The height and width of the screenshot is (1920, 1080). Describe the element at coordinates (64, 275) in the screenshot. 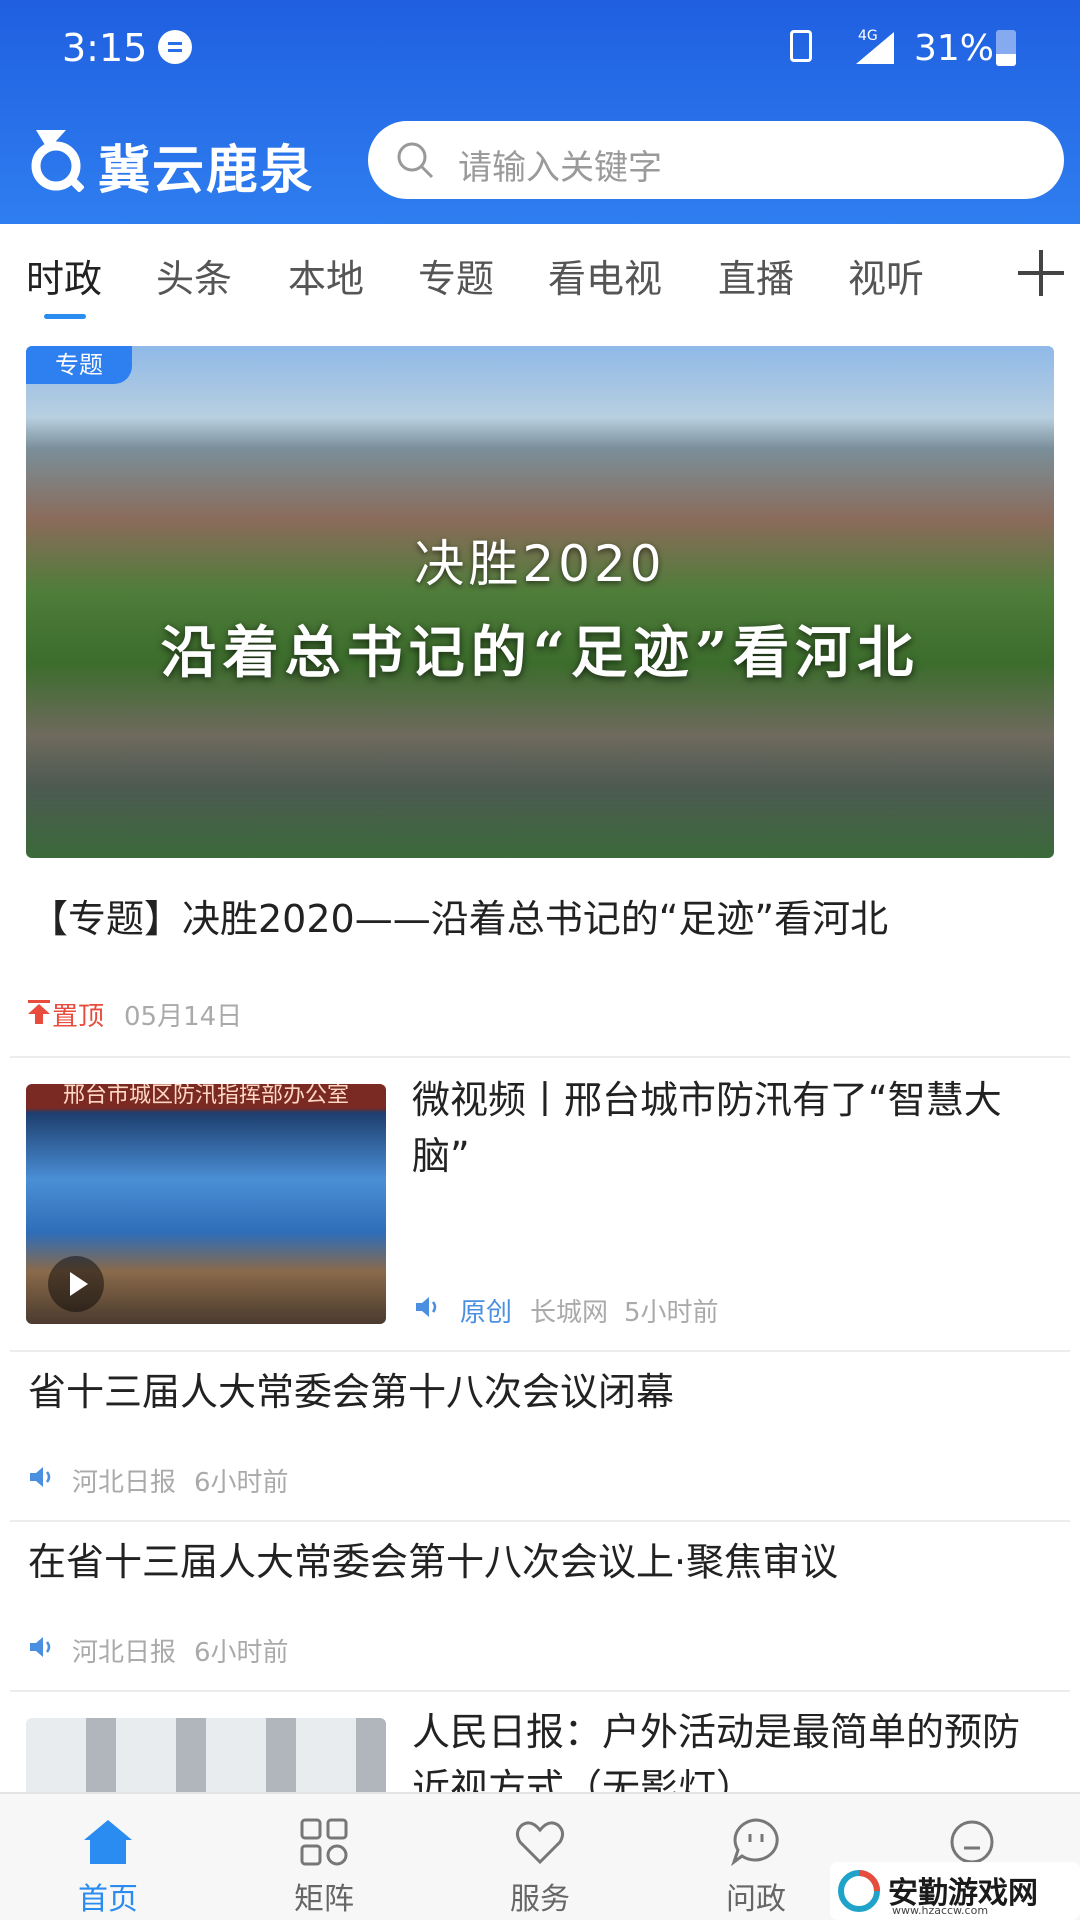

I see `tab-shizheng: 时政` at that location.